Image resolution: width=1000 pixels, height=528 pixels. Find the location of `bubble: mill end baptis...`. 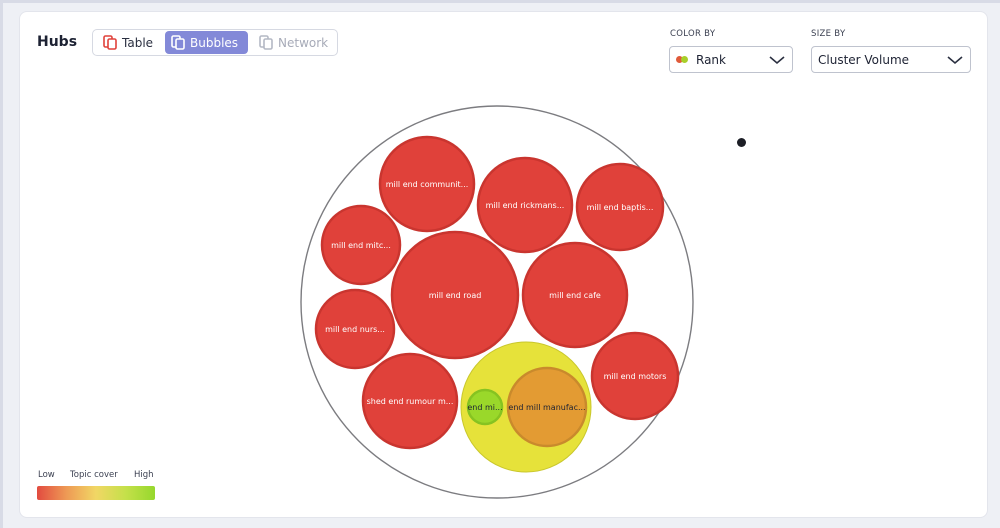

bubble: mill end baptis... is located at coordinates (620, 207).